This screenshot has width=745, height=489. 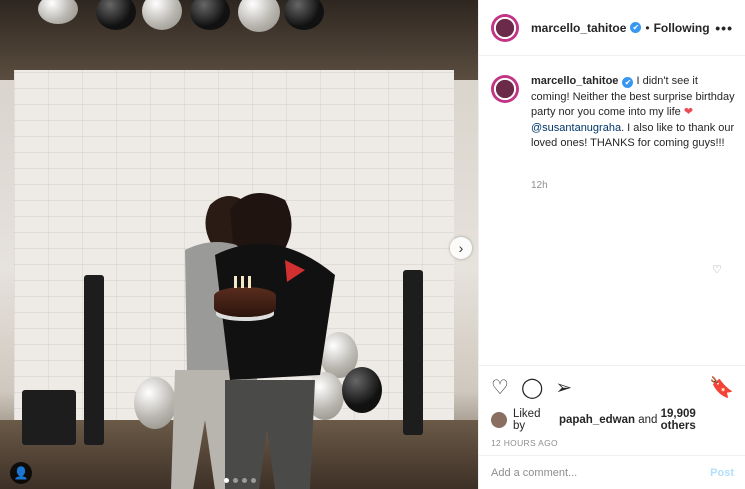 I want to click on user-tag-icon: 👤, so click(x=21, y=473).